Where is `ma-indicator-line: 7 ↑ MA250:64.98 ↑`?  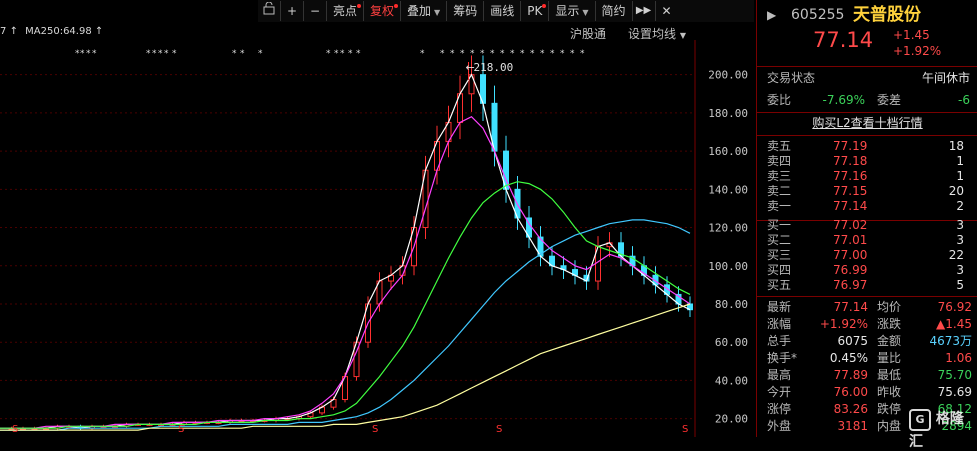 ma-indicator-line: 7 ↑ MA250:64.98 ↑ is located at coordinates (51, 31).